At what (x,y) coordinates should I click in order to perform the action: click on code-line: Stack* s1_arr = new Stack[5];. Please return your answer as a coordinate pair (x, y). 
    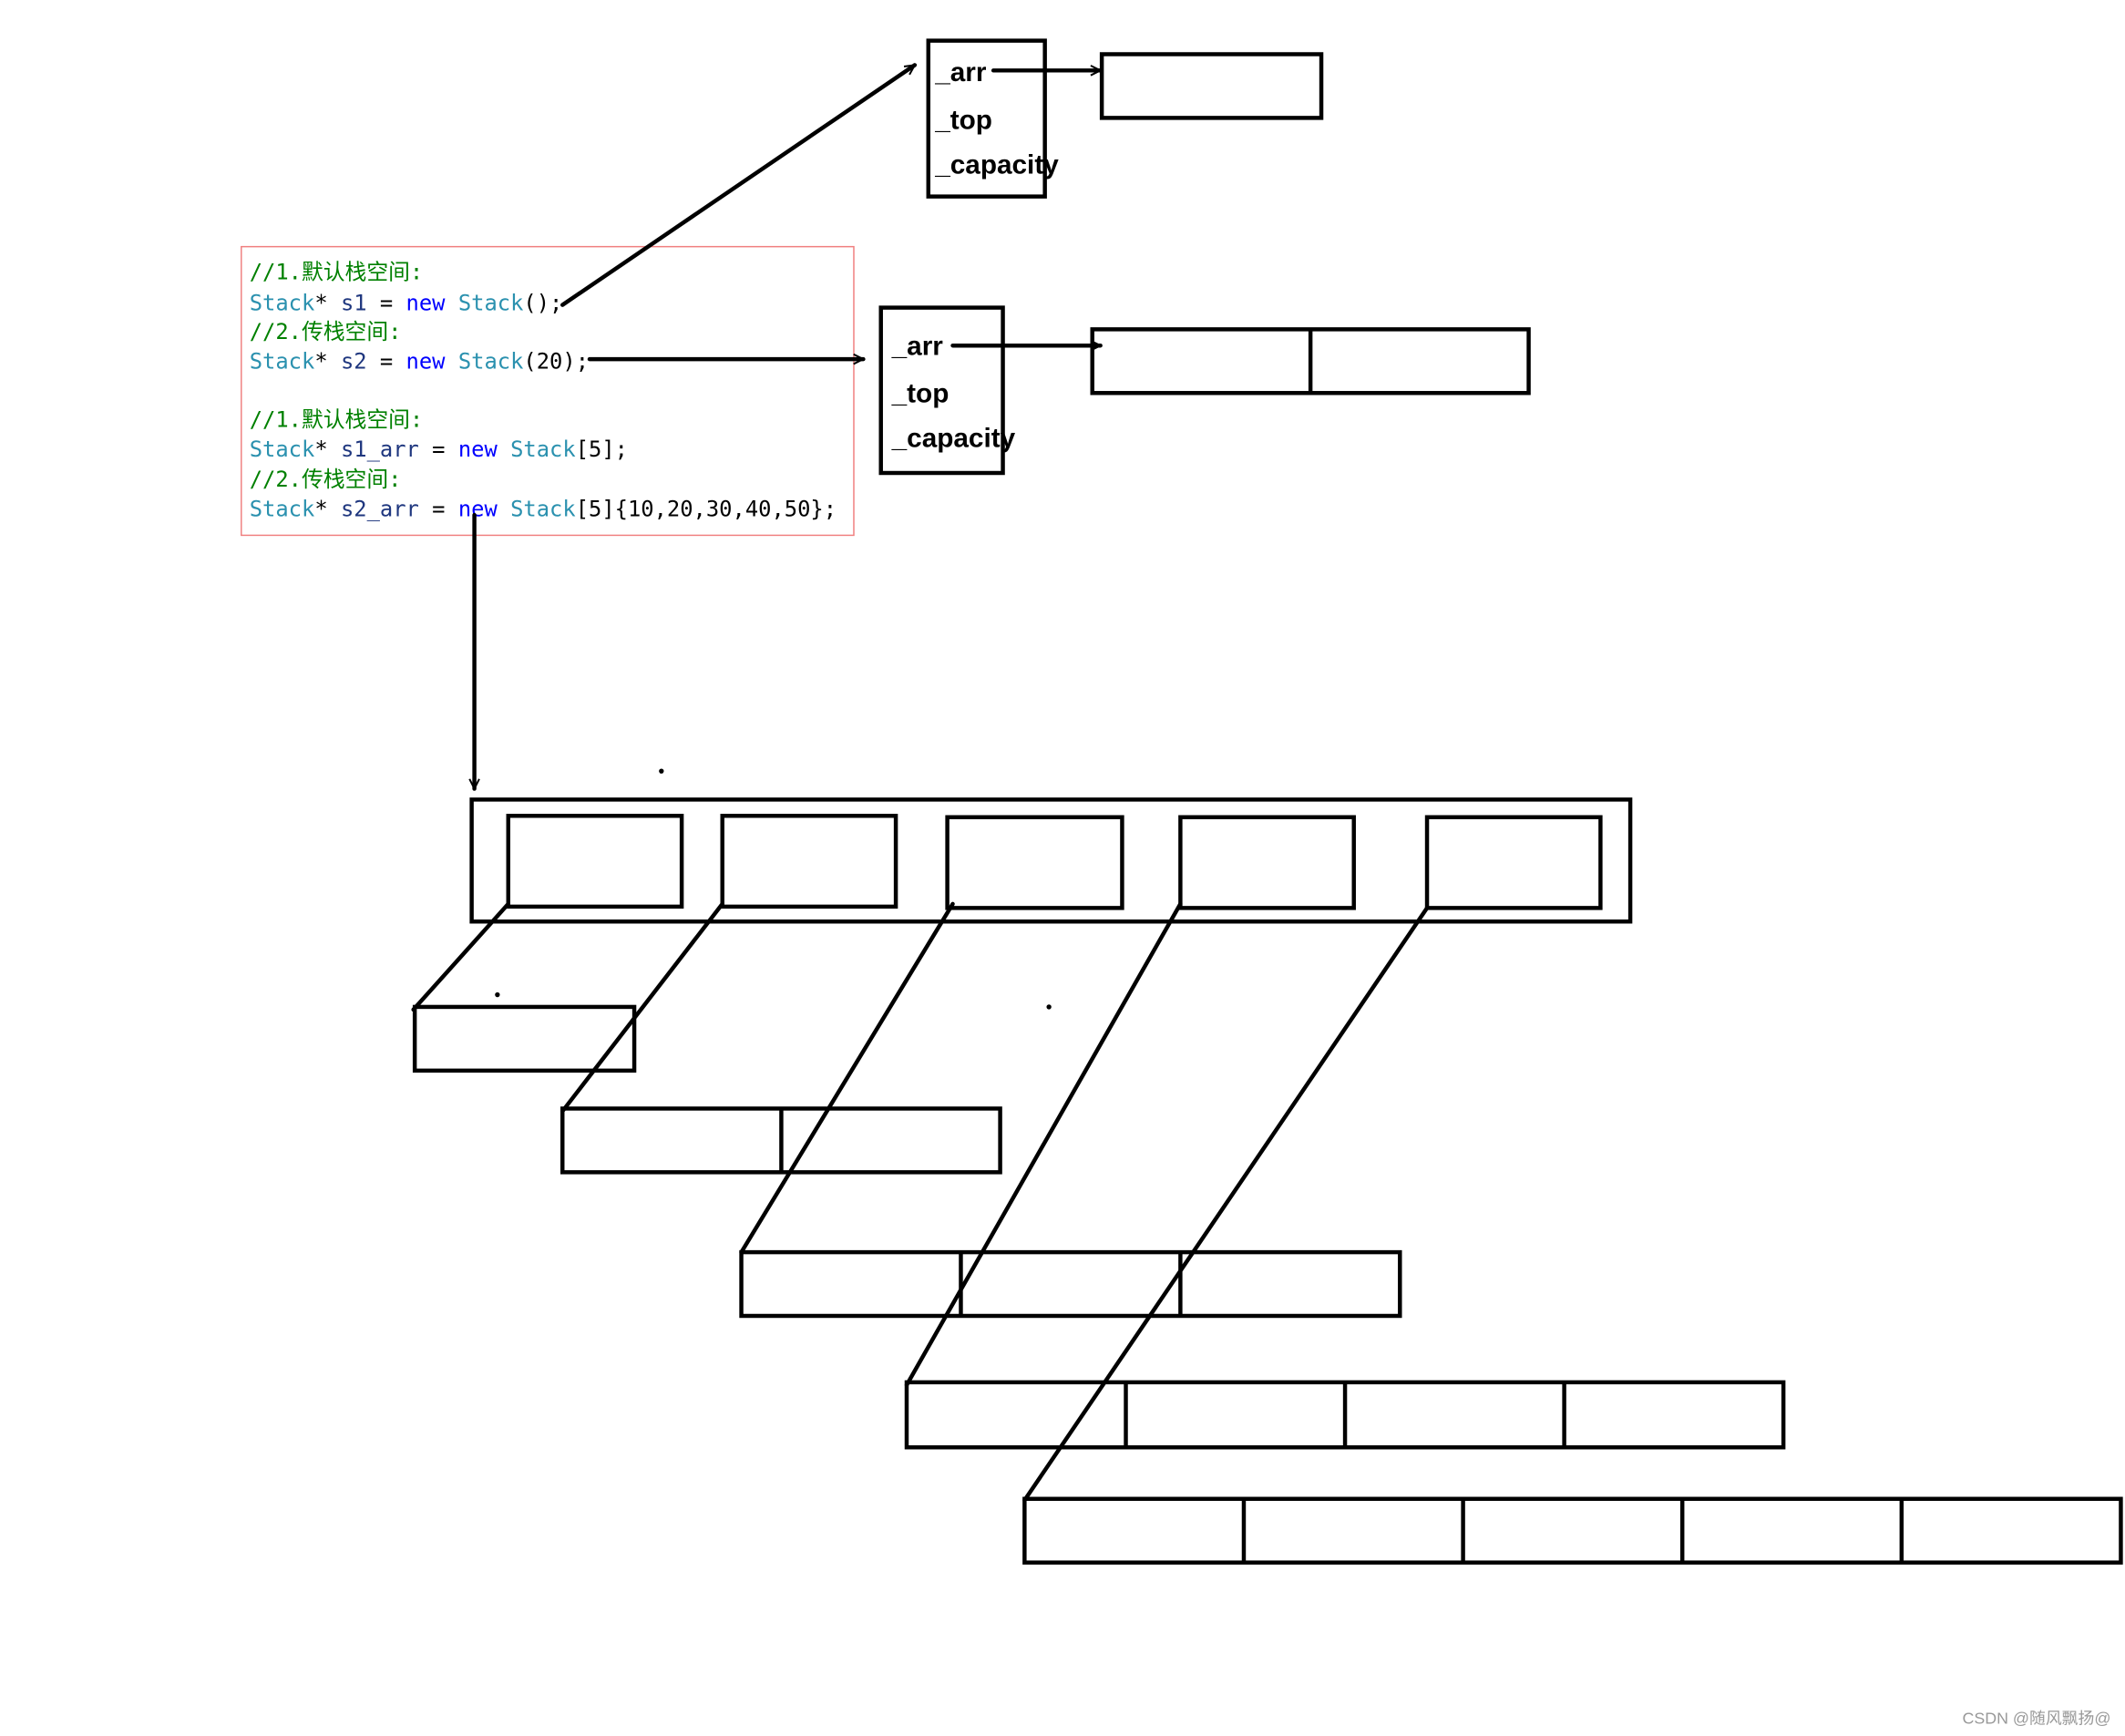
    Looking at the image, I should click on (439, 449).